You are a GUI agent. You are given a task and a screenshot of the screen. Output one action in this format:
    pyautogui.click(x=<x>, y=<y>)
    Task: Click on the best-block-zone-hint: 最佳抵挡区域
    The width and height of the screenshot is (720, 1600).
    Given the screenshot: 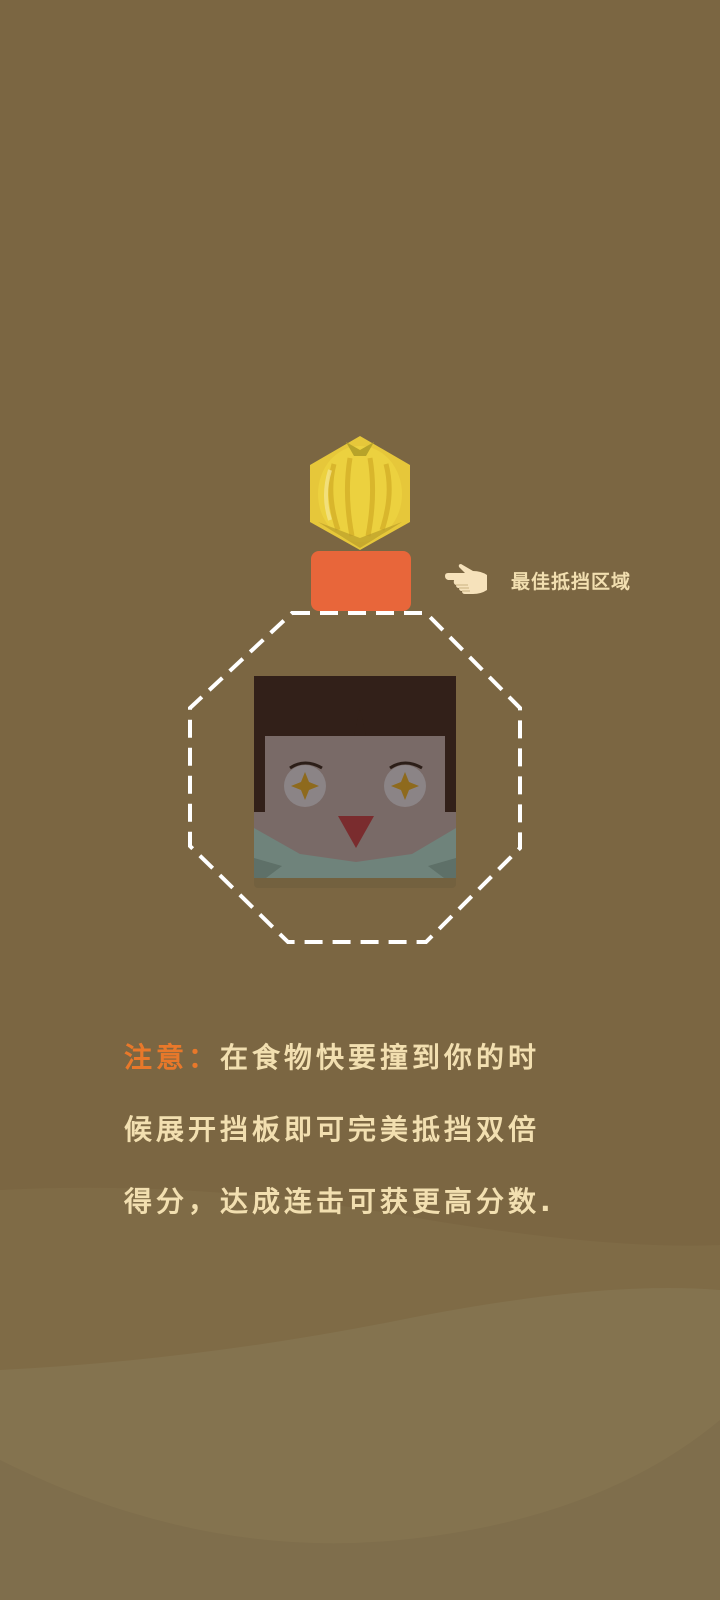 What is the action you would take?
    pyautogui.click(x=537, y=580)
    